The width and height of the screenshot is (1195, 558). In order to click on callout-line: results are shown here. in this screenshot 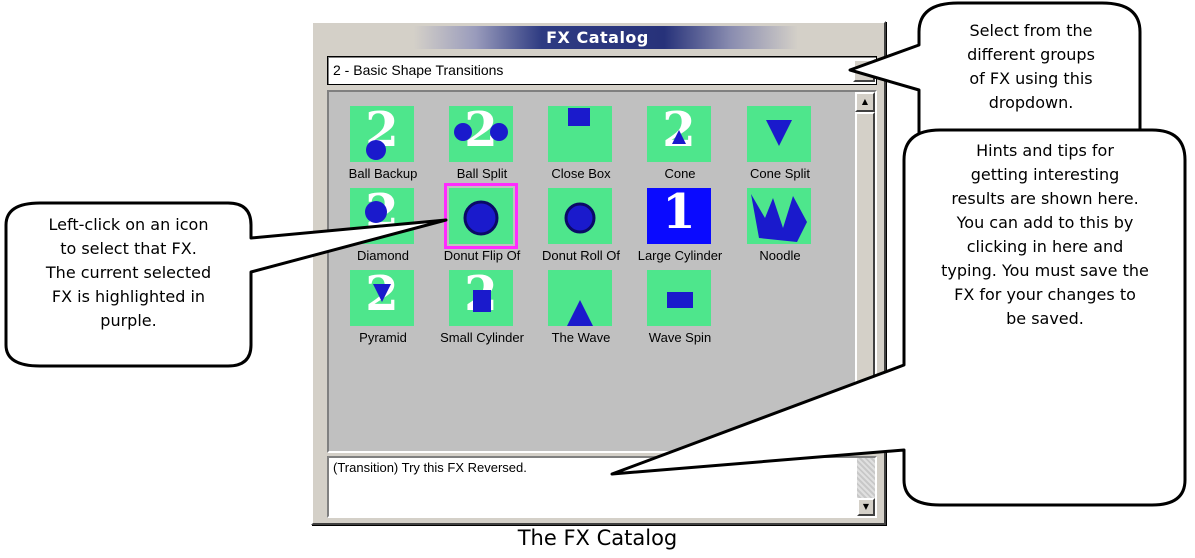, I will do `click(1045, 198)`.